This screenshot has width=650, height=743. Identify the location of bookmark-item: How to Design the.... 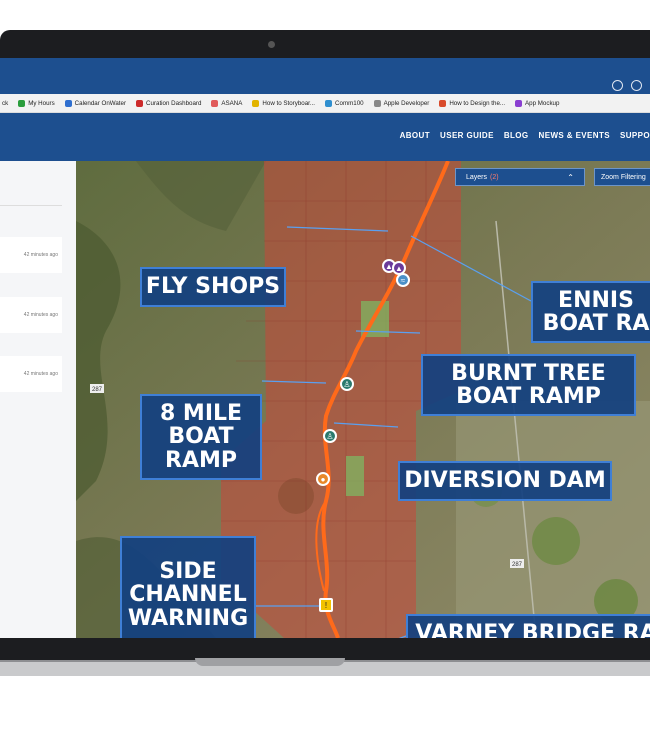
(472, 103).